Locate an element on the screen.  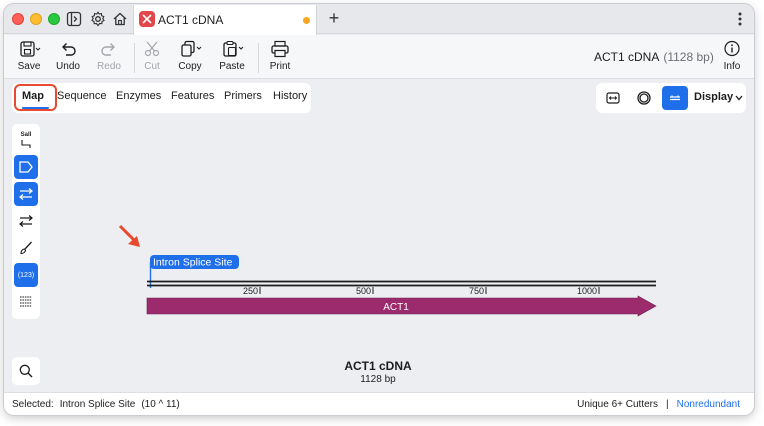
ruler-tick-label: 500 is located at coordinates (363, 291).